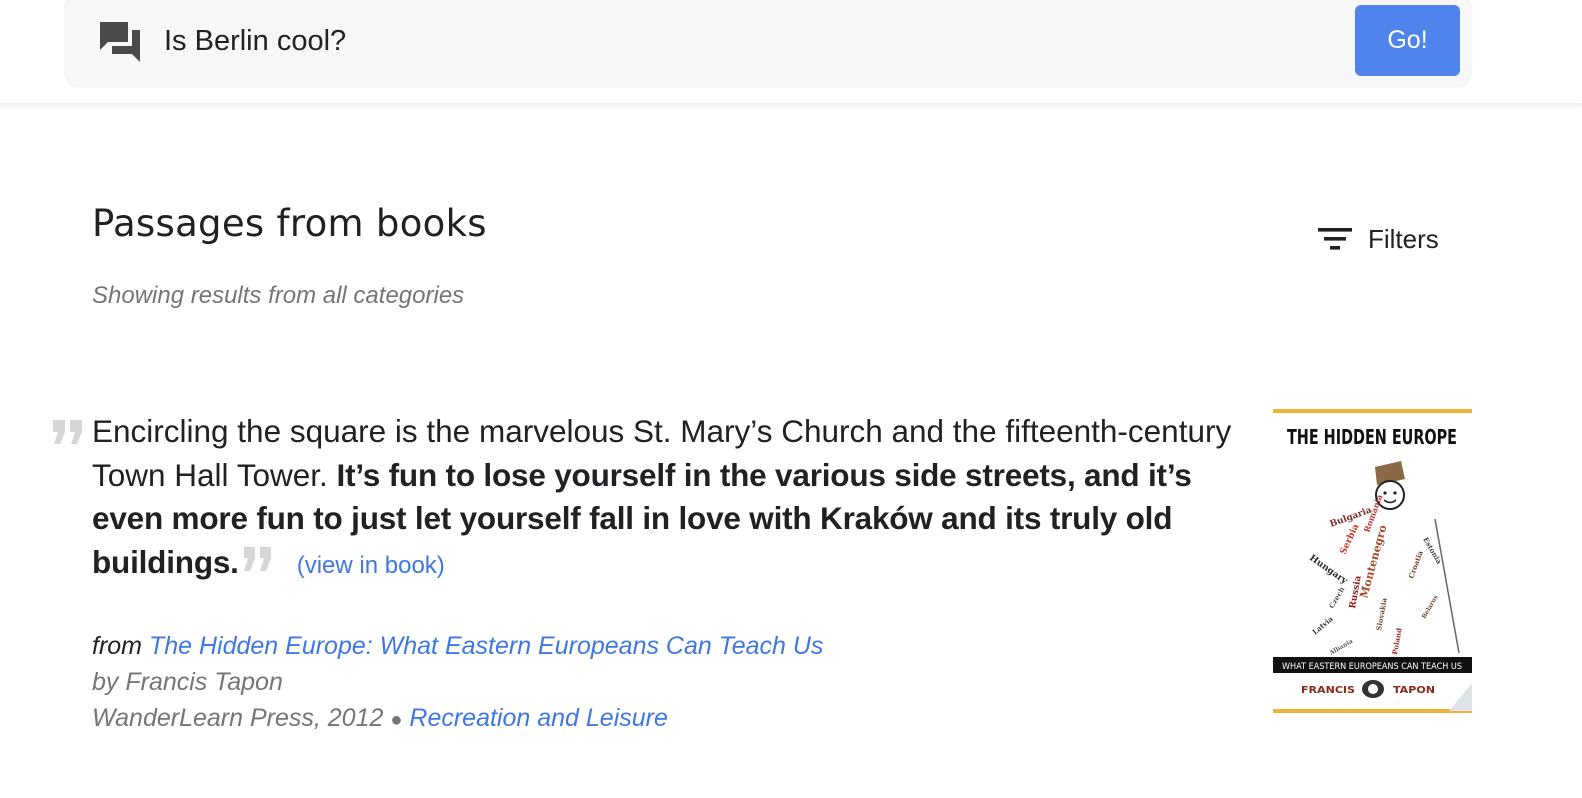 Image resolution: width=1582 pixels, height=798 pixels. I want to click on cover-tagline: WHAT EASTERN EUROPEANS CAN TEACH US, so click(1372, 667).